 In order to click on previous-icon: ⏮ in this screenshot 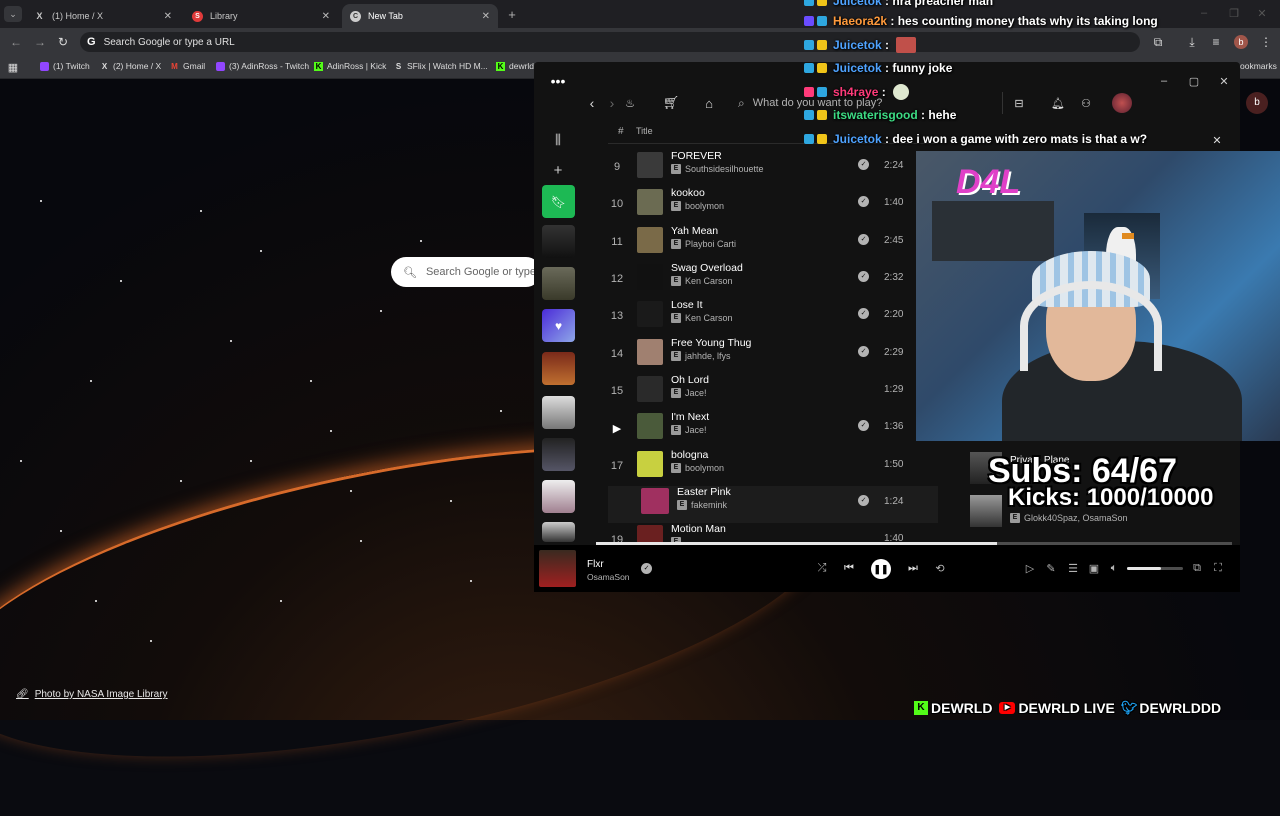, I will do `click(849, 568)`.